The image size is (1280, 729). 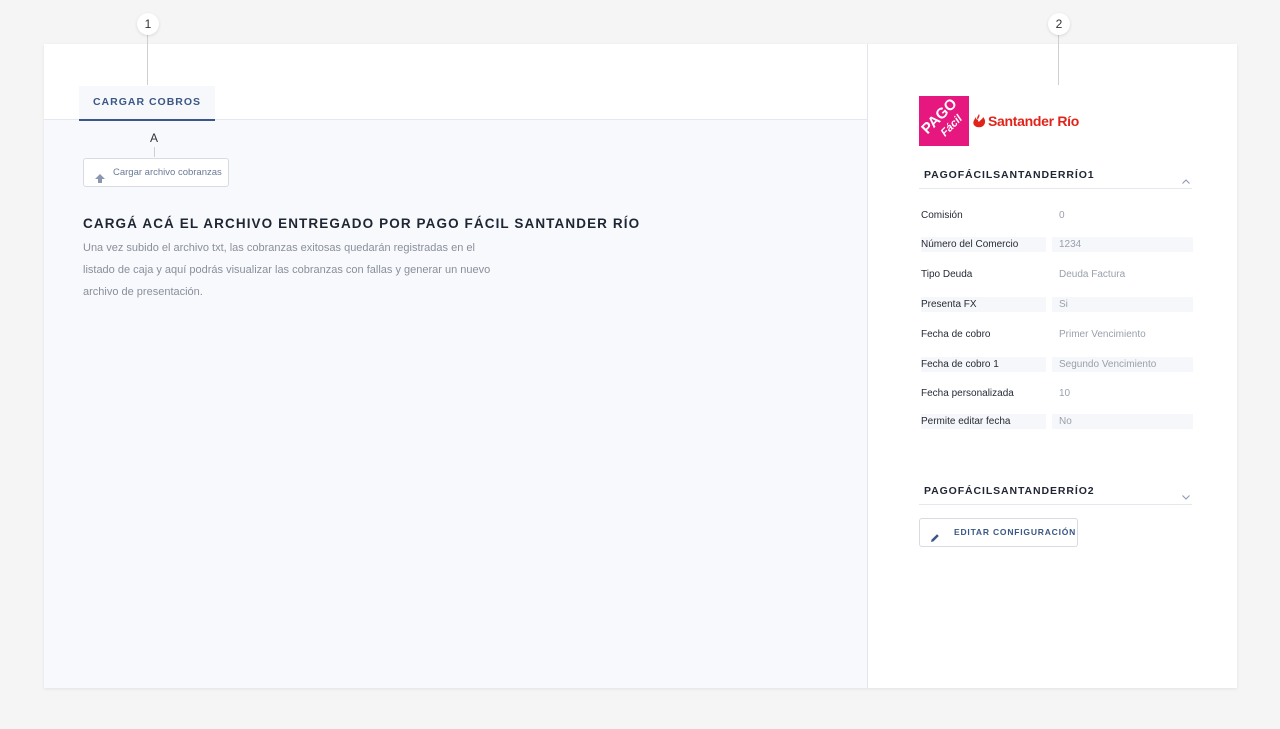 What do you see at coordinates (943, 123) in the screenshot?
I see `pago-facil-logo: PAGO Fácil` at bounding box center [943, 123].